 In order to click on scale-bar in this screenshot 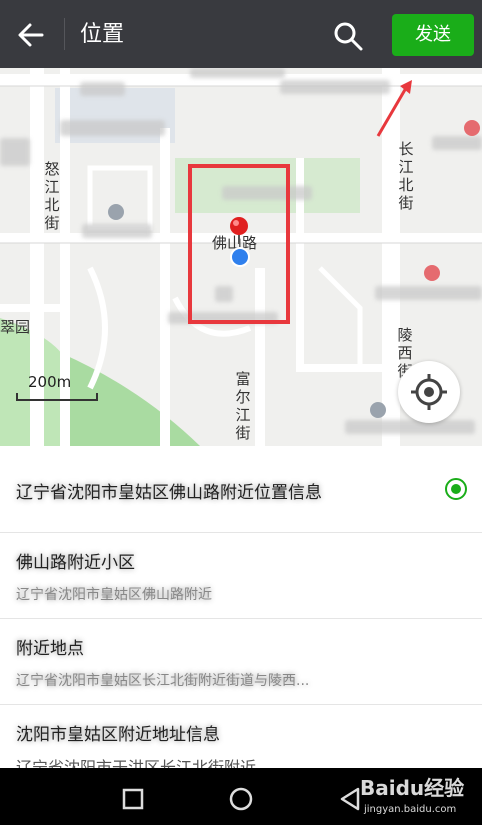, I will do `click(57, 397)`.